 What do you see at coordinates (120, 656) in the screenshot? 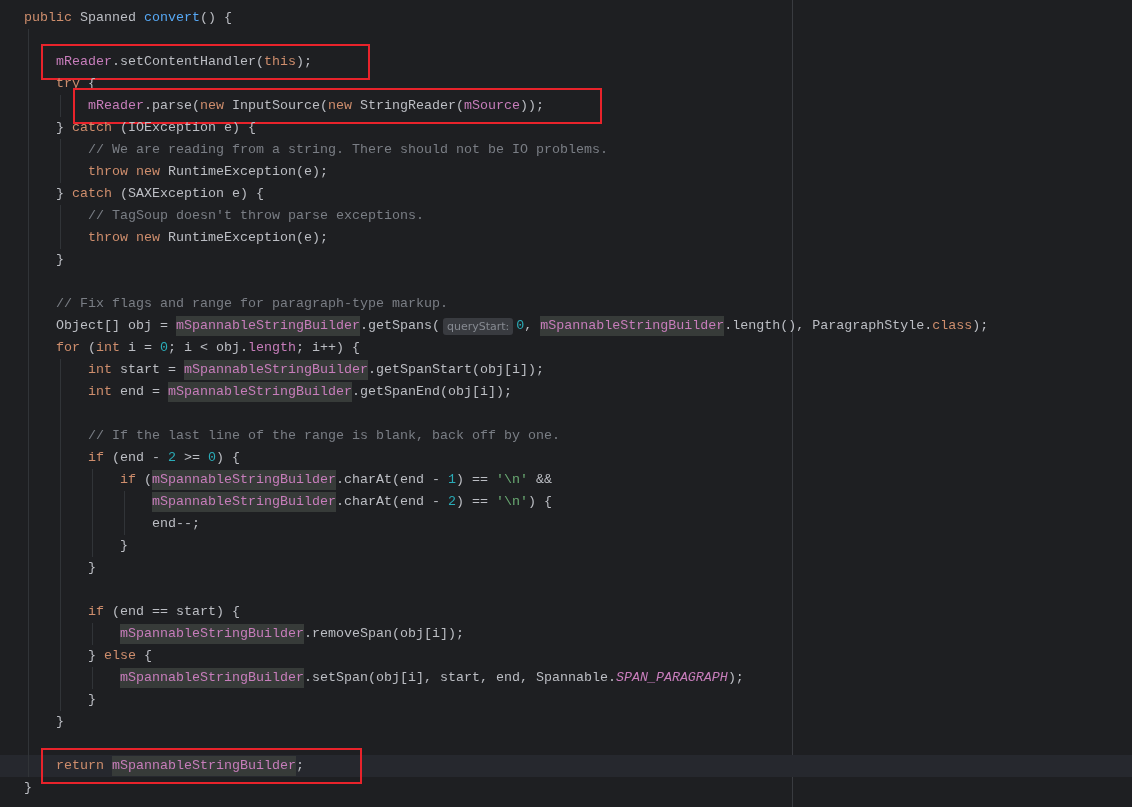
I see `code-text: } else {` at bounding box center [120, 656].